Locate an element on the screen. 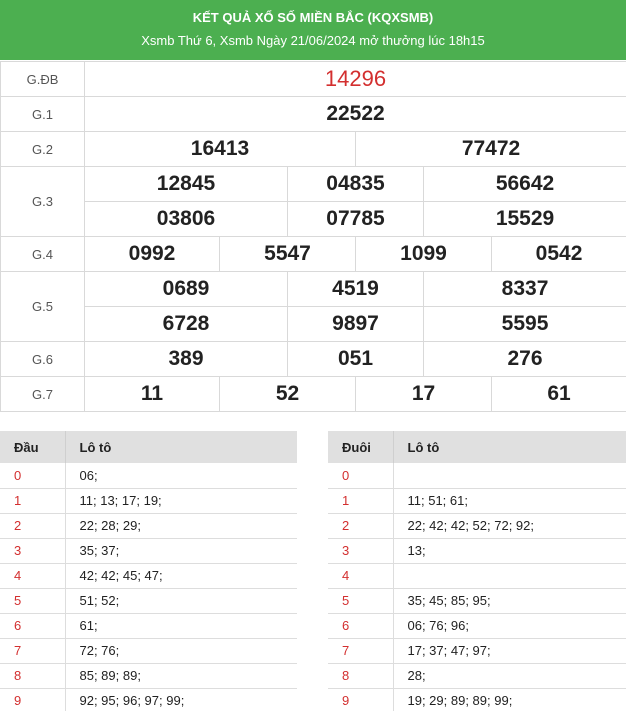 Image resolution: width=626 pixels, height=711 pixels. prize-number: 1099 is located at coordinates (423, 254).